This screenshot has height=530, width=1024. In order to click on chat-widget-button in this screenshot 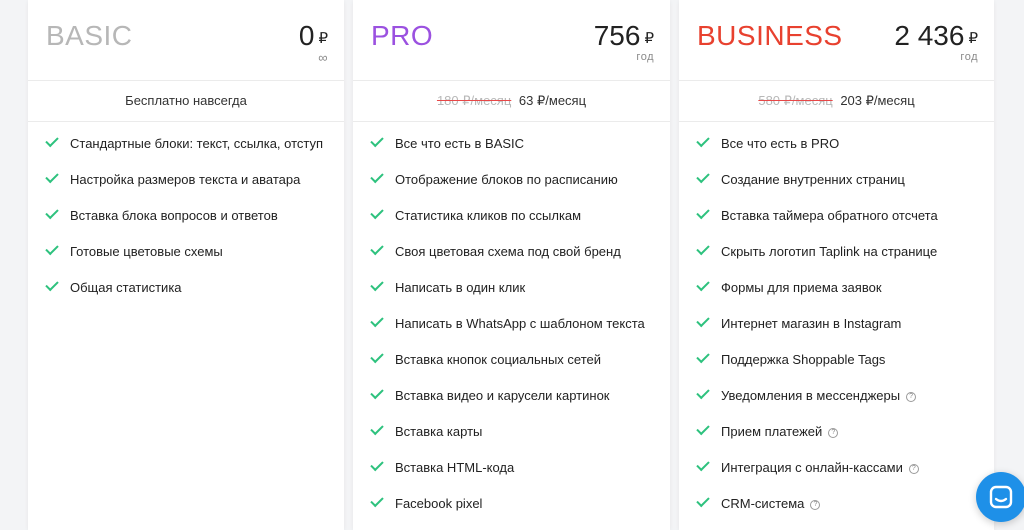, I will do `click(1000, 497)`.